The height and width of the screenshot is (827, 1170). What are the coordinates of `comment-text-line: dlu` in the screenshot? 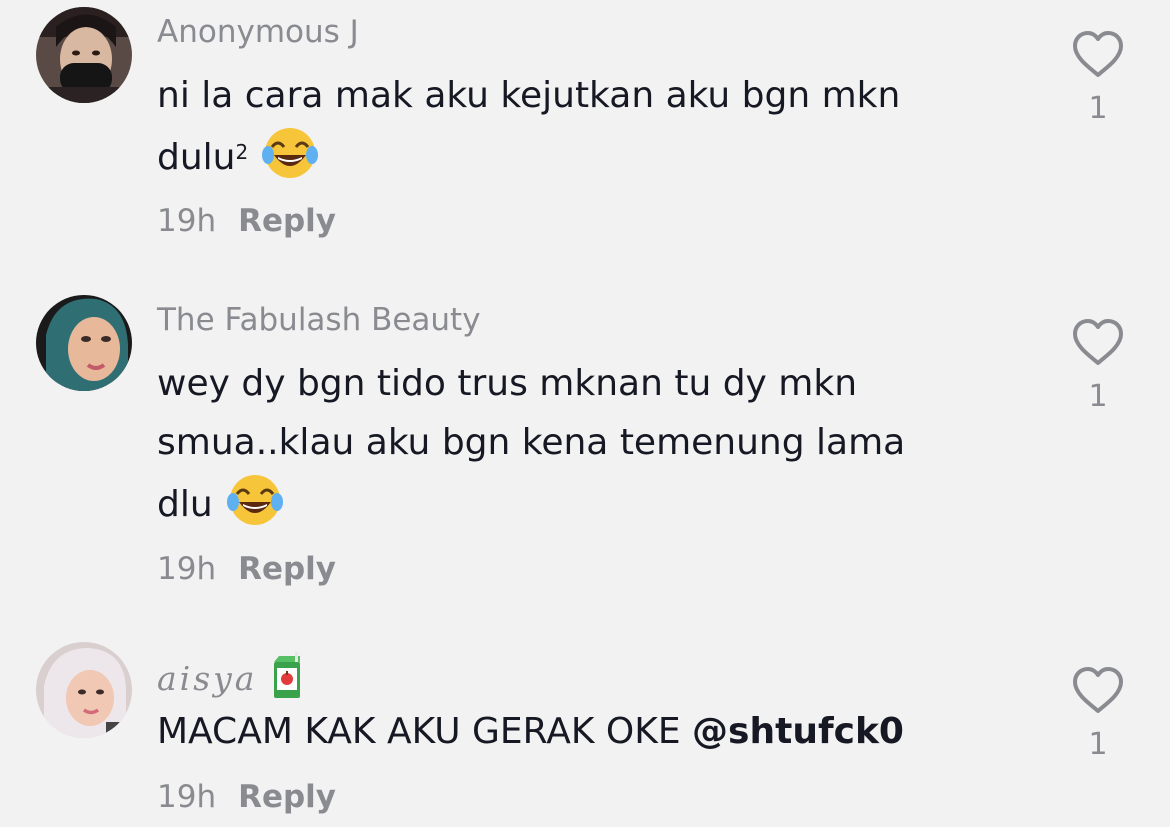 It's located at (592, 501).